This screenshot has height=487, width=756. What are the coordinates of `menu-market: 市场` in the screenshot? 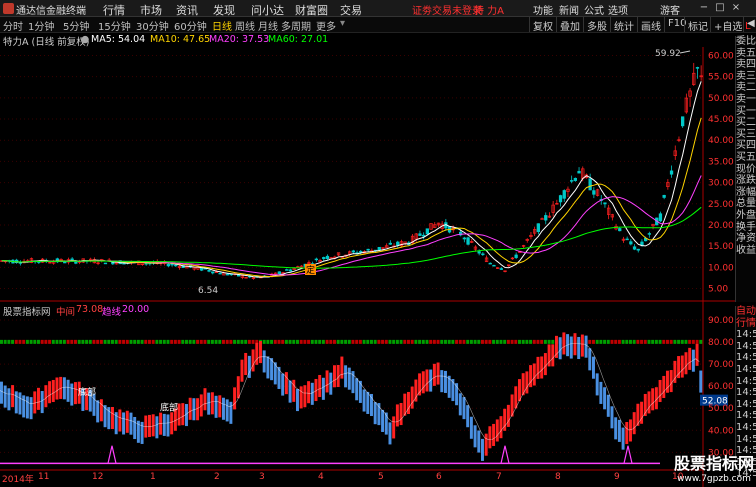 It's located at (151, 10).